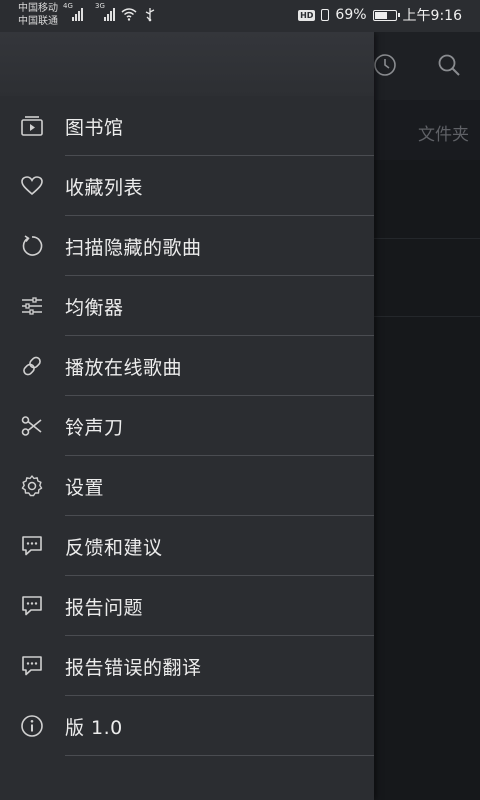 The image size is (480, 800). I want to click on menu-item-label: 反馈和建议, so click(114, 547).